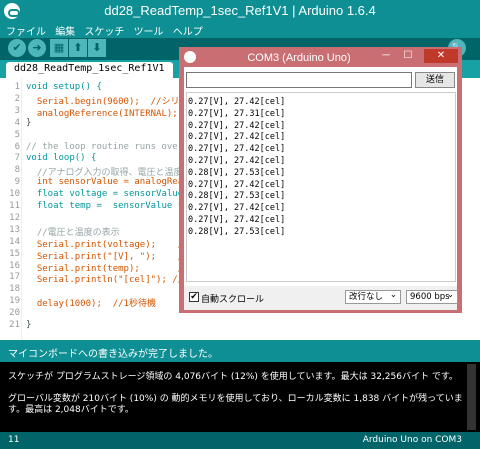 The image size is (480, 449). I want to click on line-number: 14, so click(14, 241).